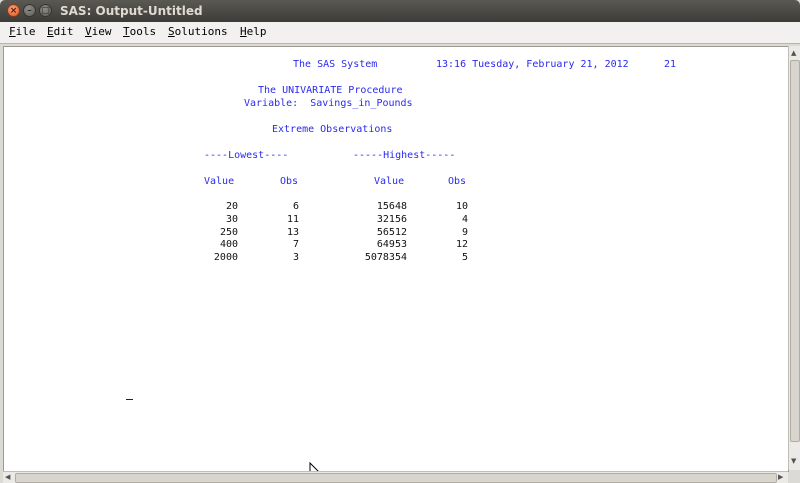 This screenshot has width=800, height=483. What do you see at coordinates (219, 181) in the screenshot?
I see `lowest-value-header: Value` at bounding box center [219, 181].